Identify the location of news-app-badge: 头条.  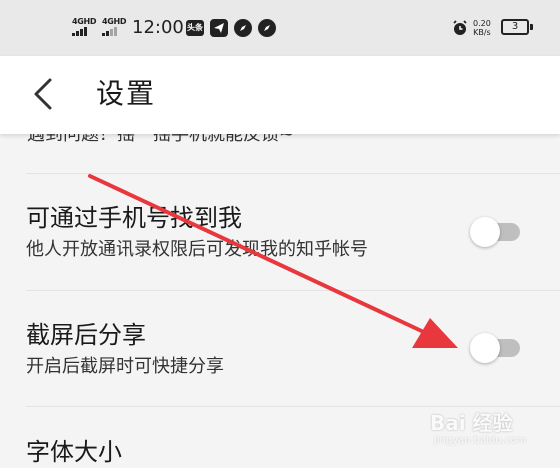
(195, 28).